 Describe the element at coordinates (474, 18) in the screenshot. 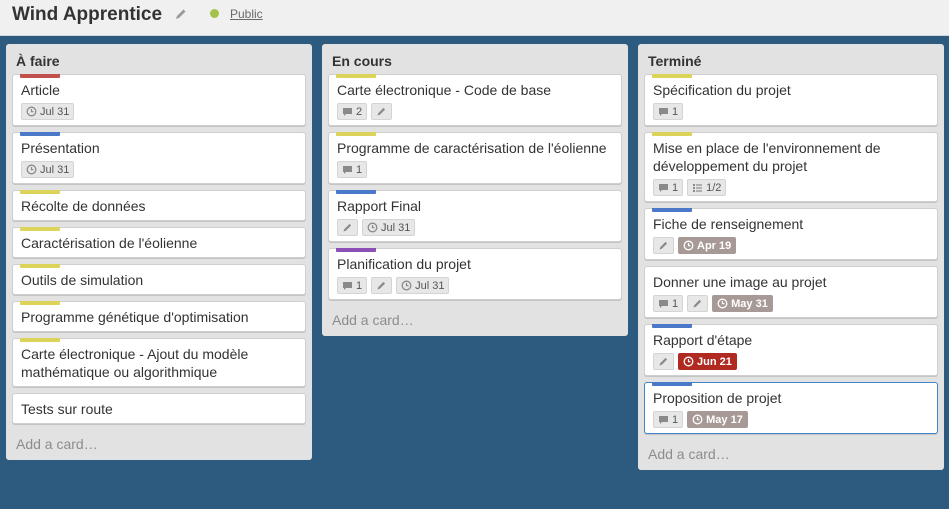

I see `board-header: Wind Apprentice Public` at that location.